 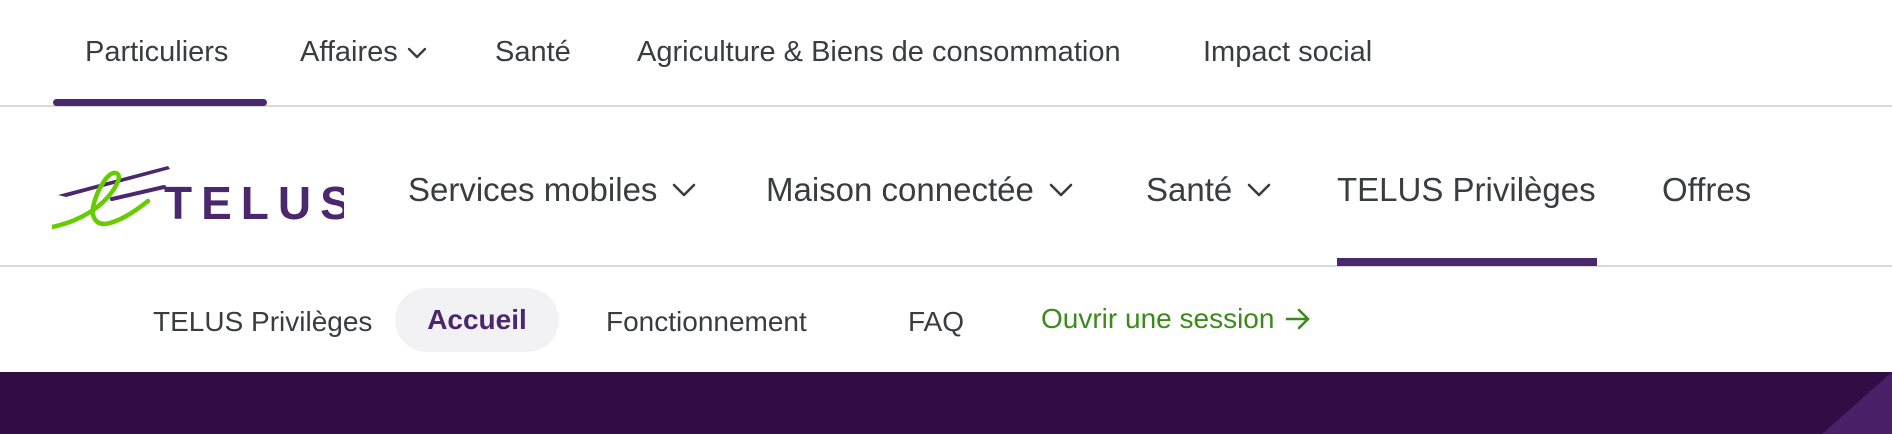 I want to click on sub-nav-label: Accueil, so click(x=477, y=319).